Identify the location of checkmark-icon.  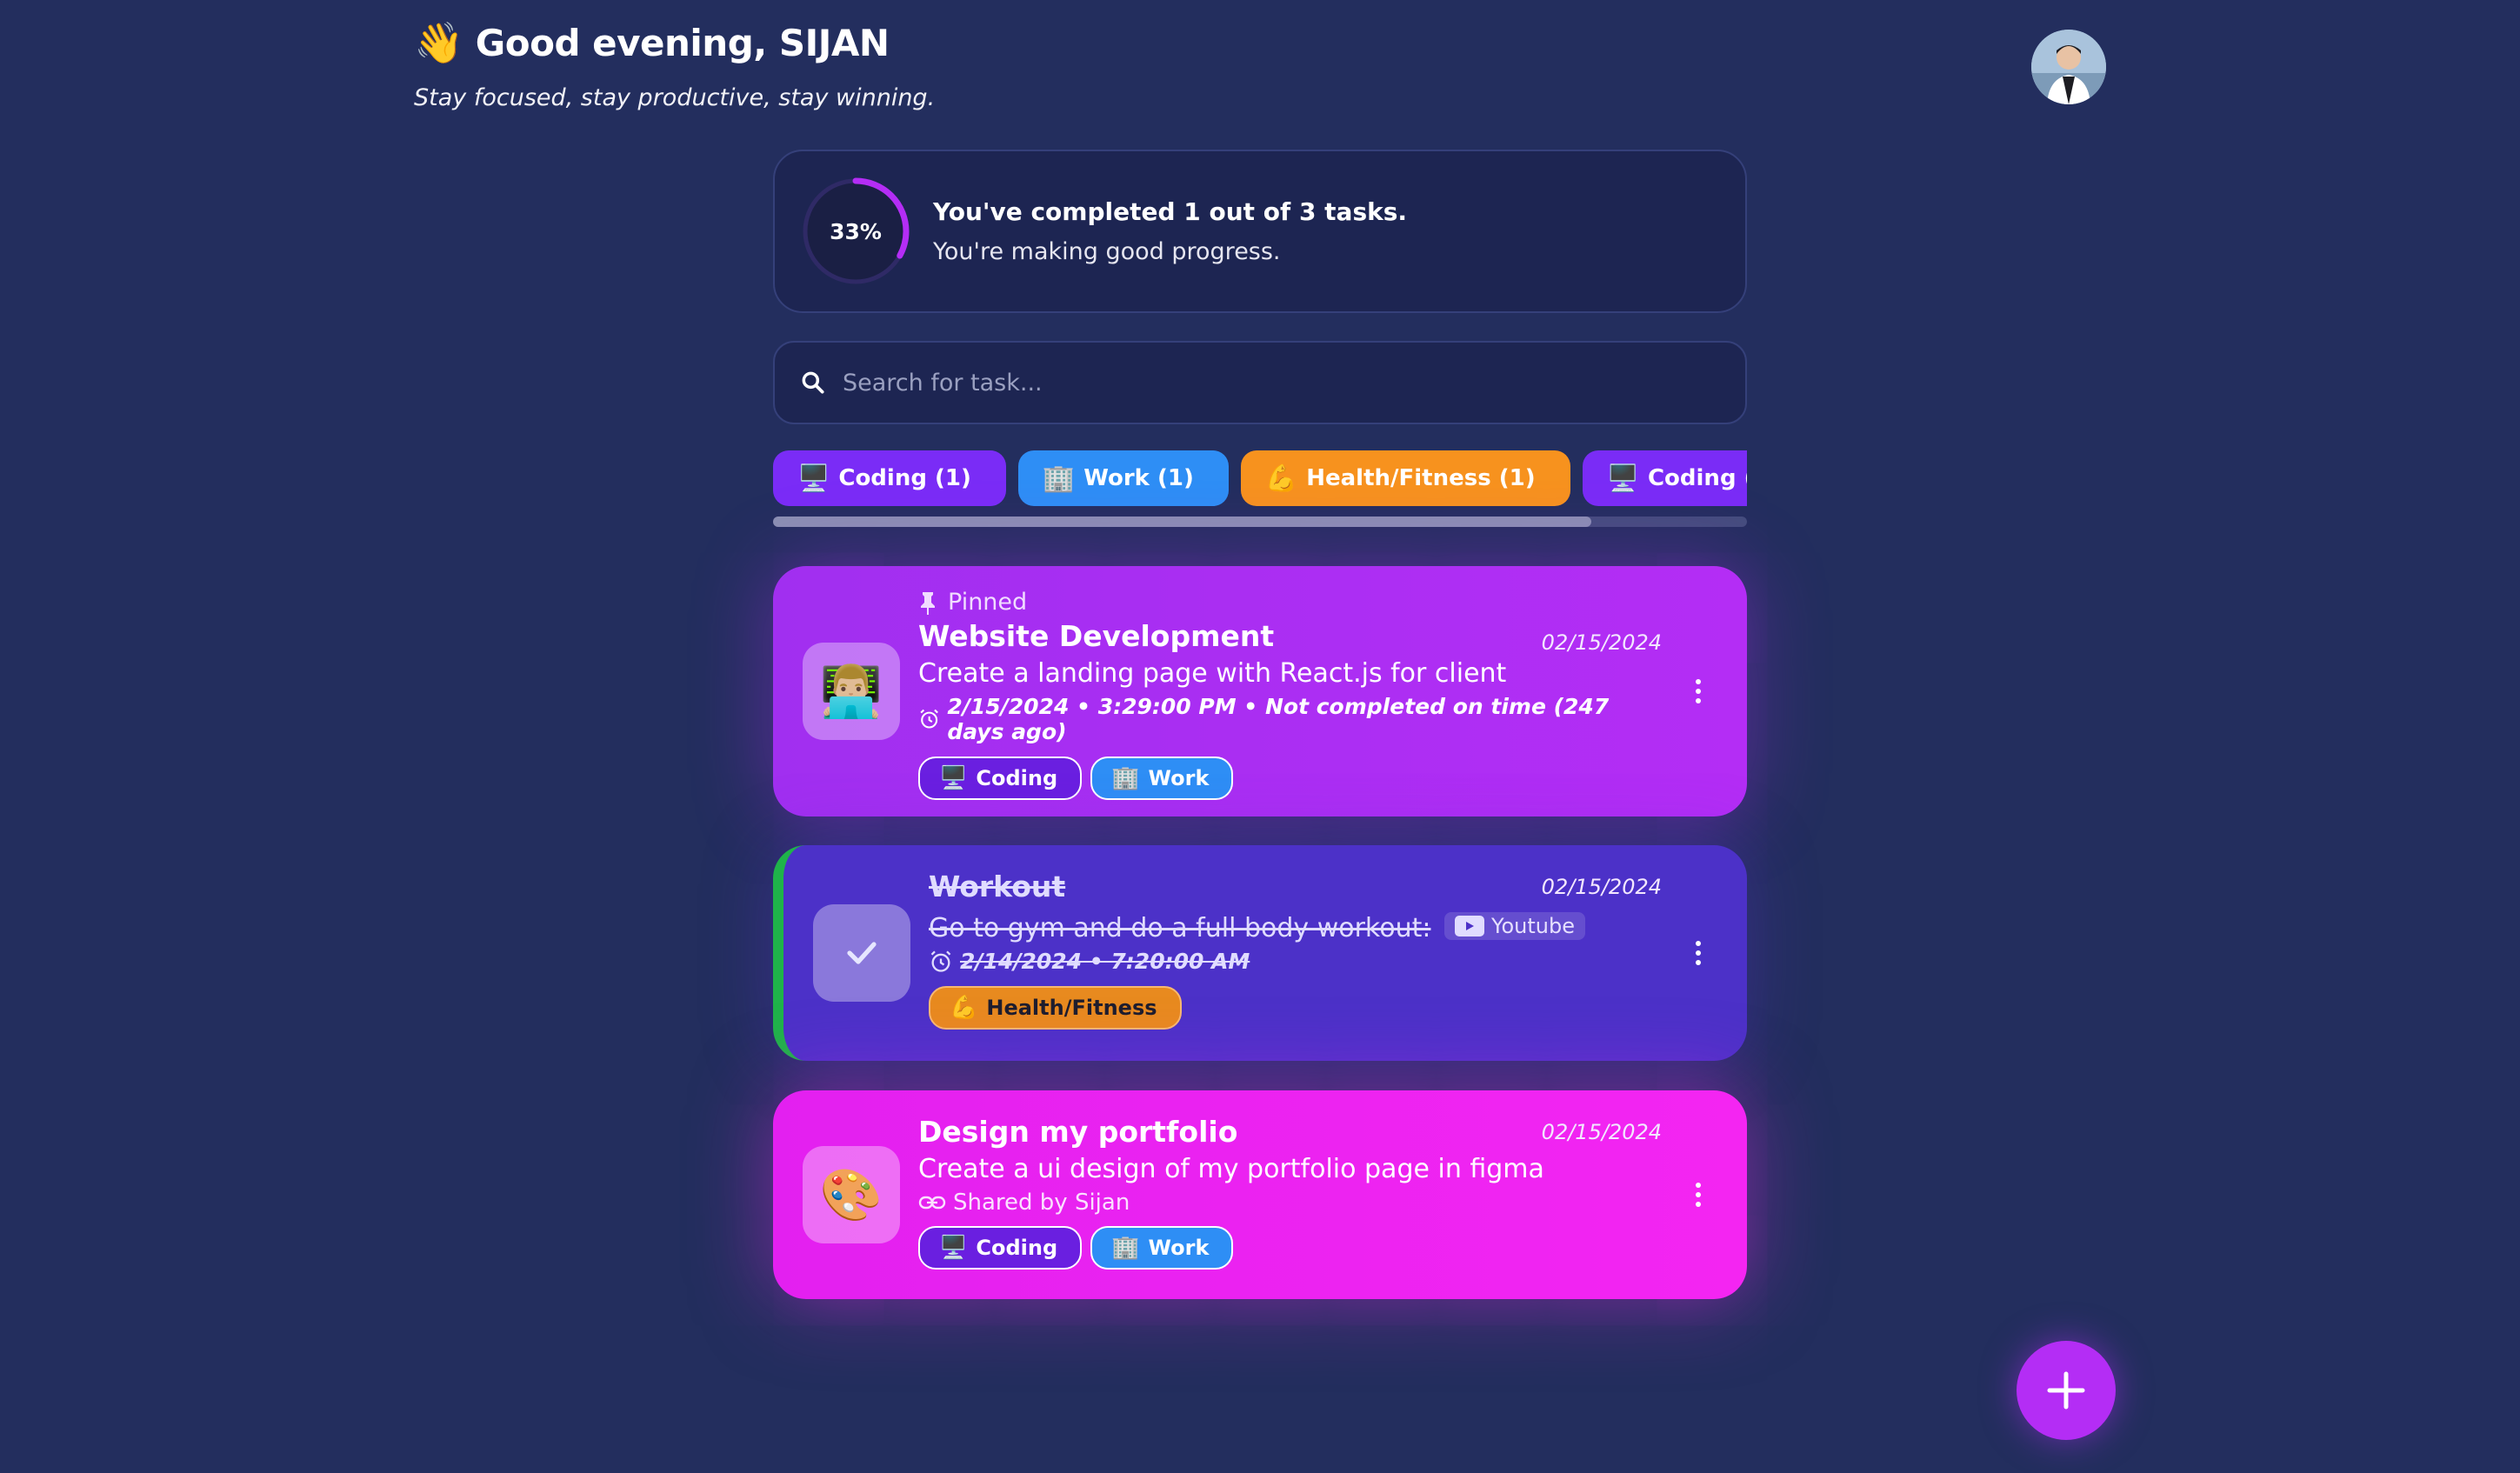
(862, 953).